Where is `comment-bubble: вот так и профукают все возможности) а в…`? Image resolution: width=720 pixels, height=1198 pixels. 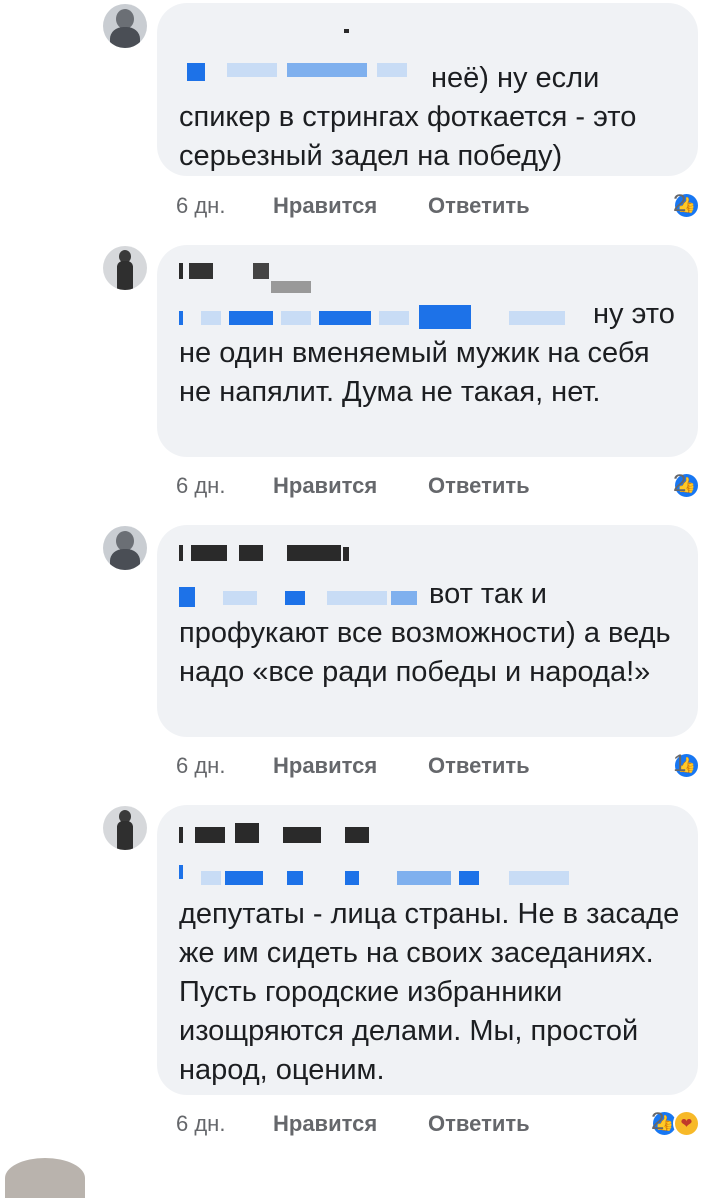
comment-bubble: вот так и профукают все возможности) а в… is located at coordinates (427, 631).